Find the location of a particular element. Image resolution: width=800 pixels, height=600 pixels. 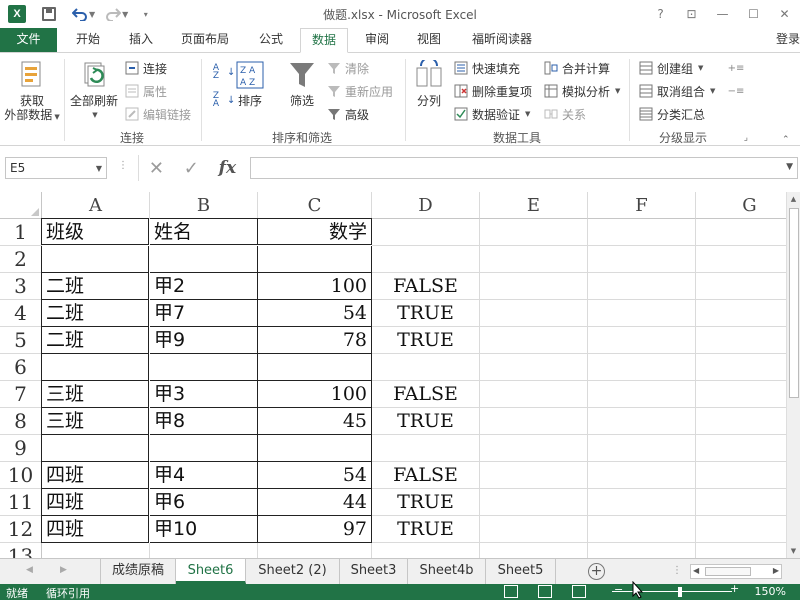

formula-bar-splitter: ⋮ is located at coordinates (123, 165).